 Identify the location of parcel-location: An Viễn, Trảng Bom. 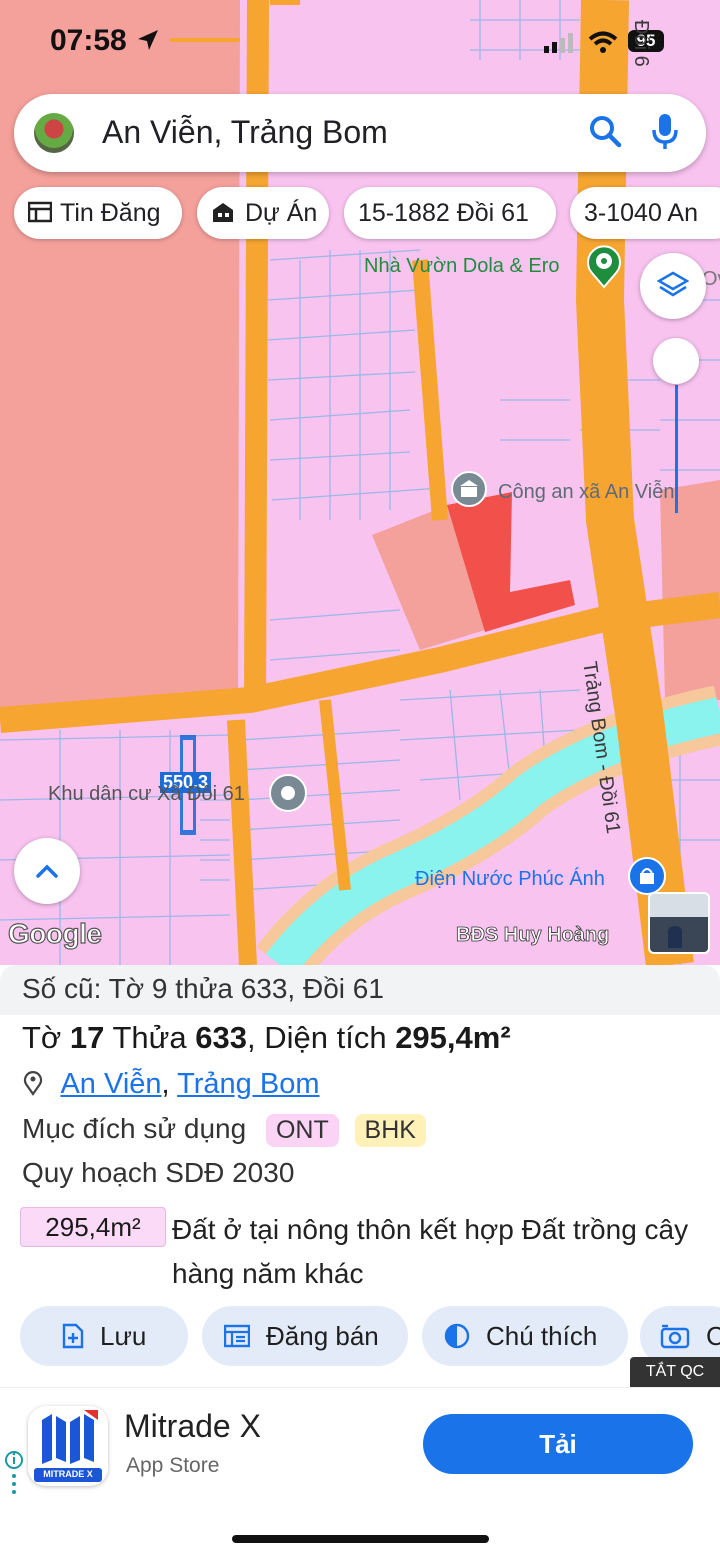
(171, 1084).